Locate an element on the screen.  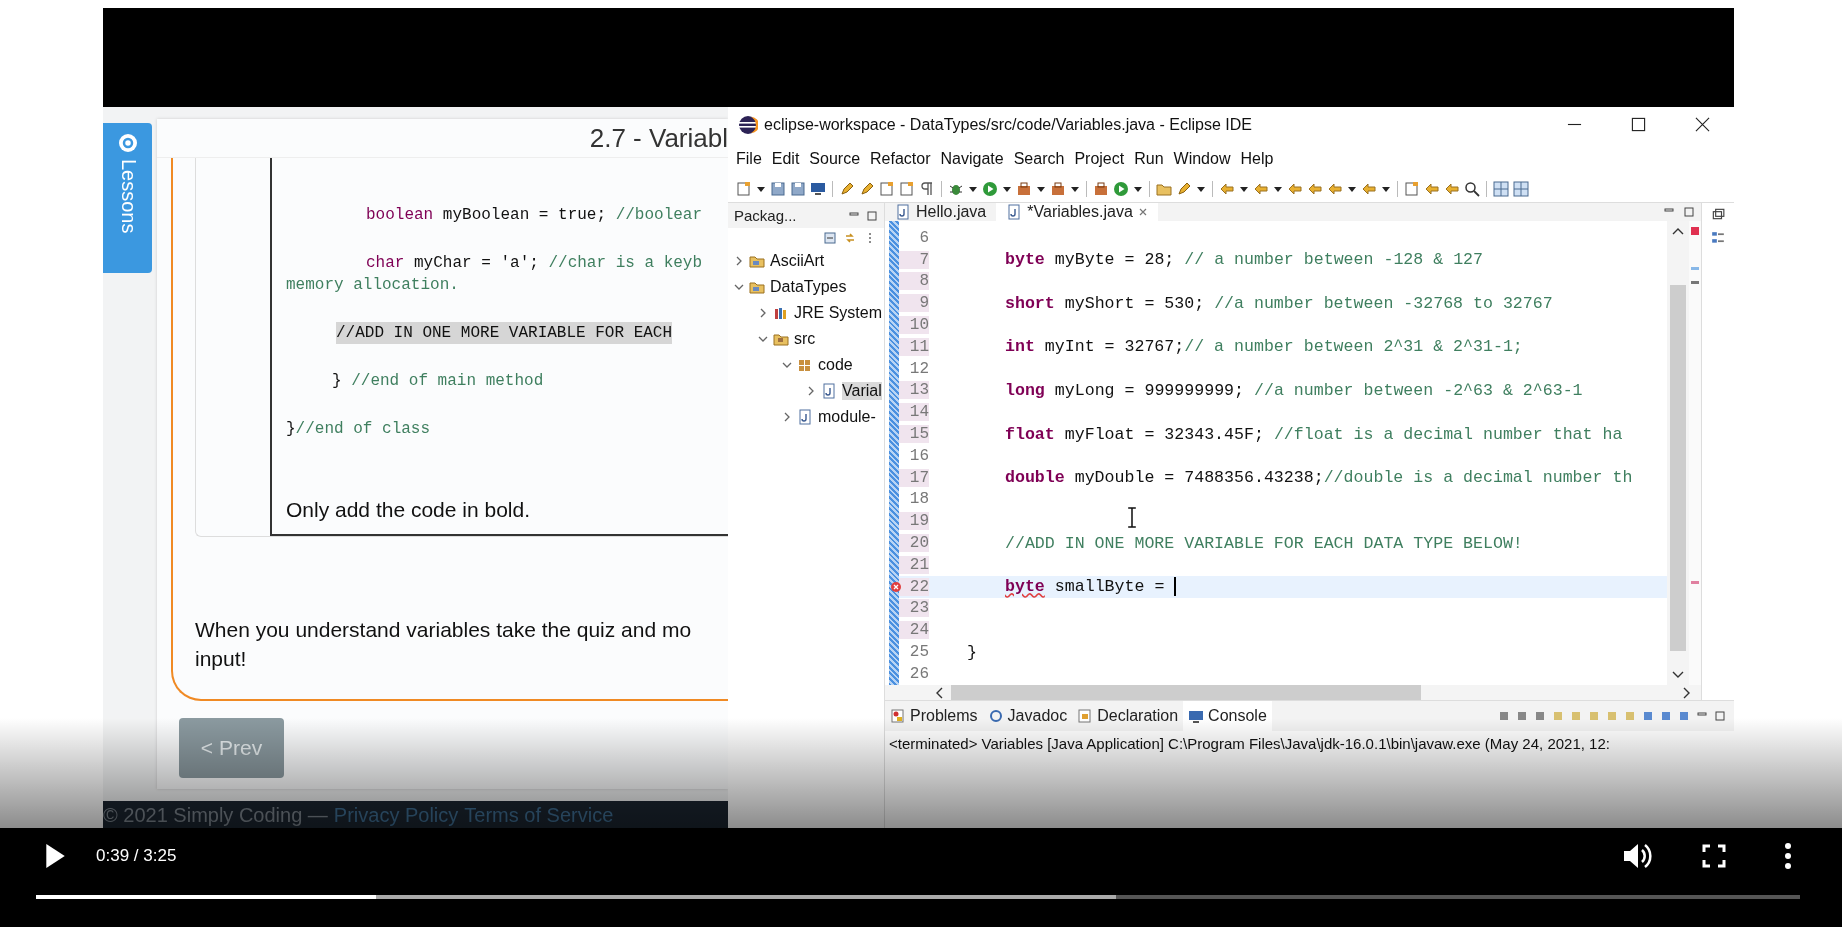
editor-tab: *Variables.java is located at coordinates (1077, 212).